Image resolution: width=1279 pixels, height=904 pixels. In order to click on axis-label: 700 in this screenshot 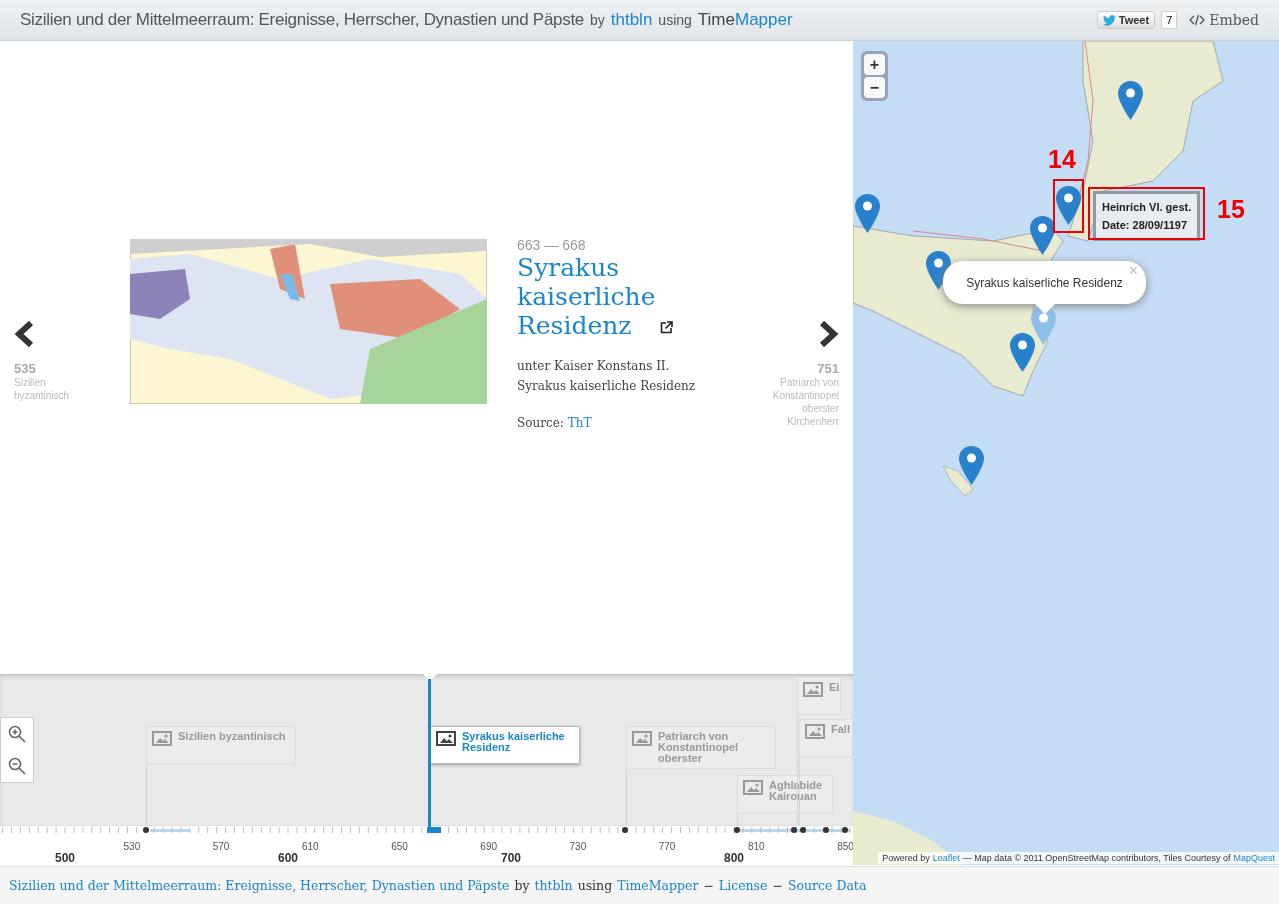, I will do `click(511, 858)`.